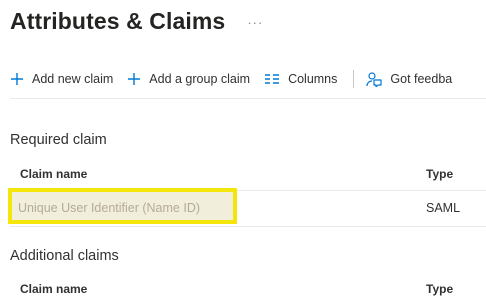 This screenshot has width=486, height=299. What do you see at coordinates (248, 226) in the screenshot?
I see `row-divider` at bounding box center [248, 226].